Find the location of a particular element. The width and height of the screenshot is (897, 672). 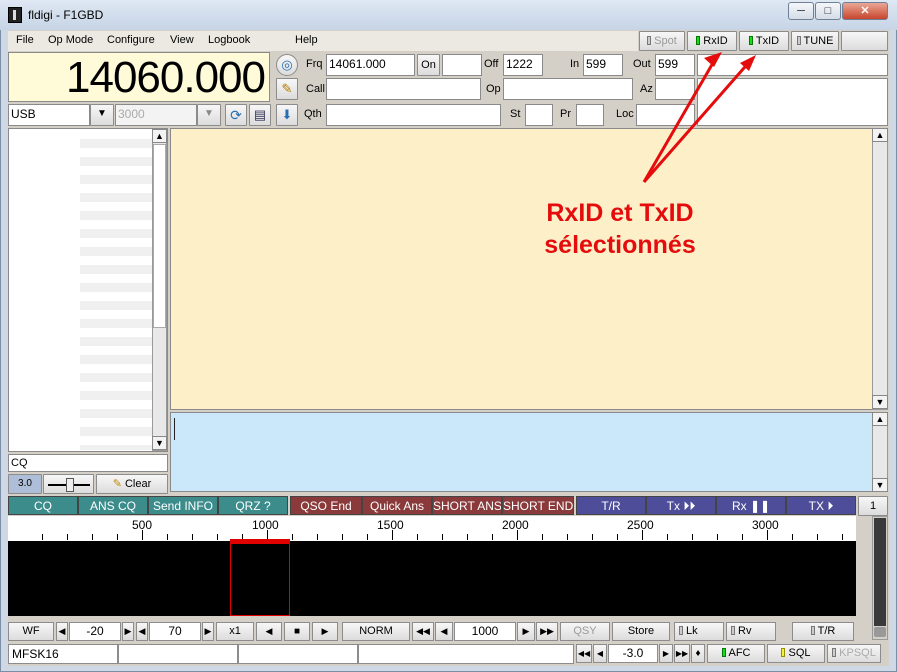

annotation-text: RxID et TxID sélectionnés is located at coordinates (620, 229).